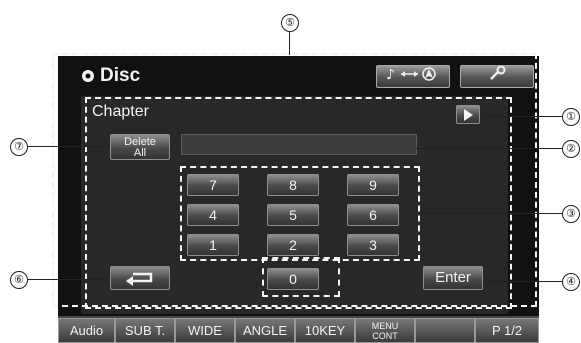  I want to click on tab-10key: 10KEY, so click(325, 330).